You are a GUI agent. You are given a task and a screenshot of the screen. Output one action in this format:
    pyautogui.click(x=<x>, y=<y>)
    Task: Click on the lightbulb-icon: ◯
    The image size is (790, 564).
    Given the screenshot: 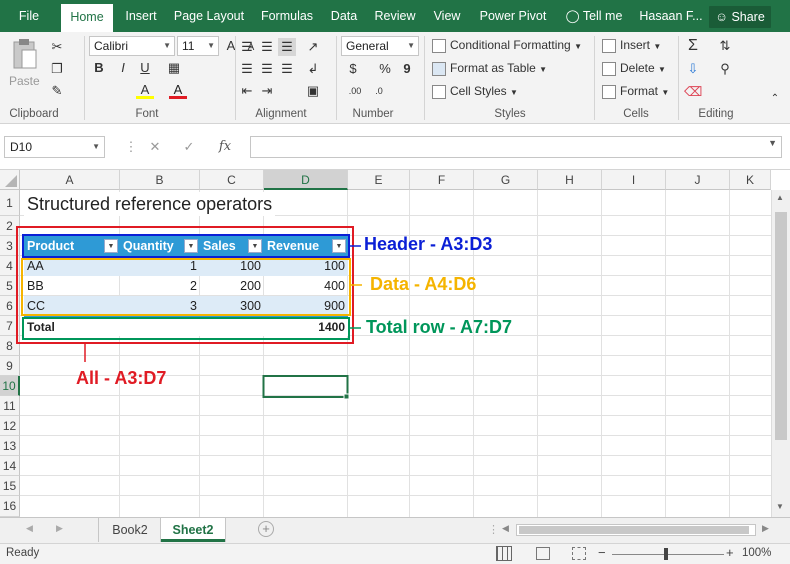 What is the action you would take?
    pyautogui.click(x=572, y=16)
    